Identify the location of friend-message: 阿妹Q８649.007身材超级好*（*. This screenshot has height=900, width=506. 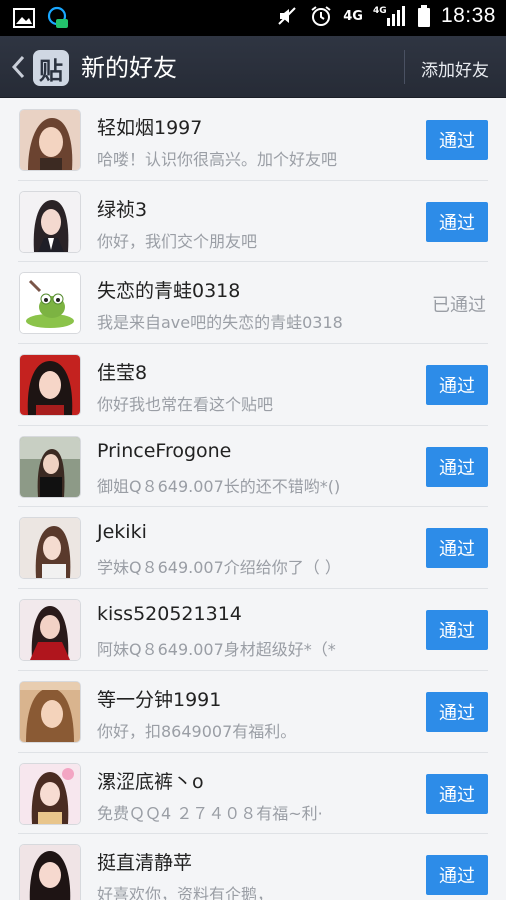
(216, 650).